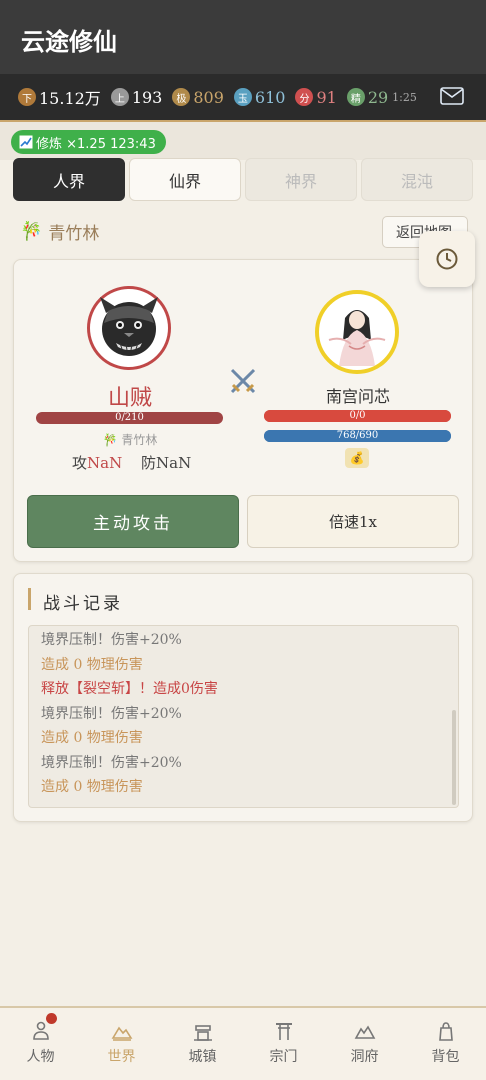  What do you see at coordinates (208, 97) in the screenshot?
I see `resource-value: 809` at bounding box center [208, 97].